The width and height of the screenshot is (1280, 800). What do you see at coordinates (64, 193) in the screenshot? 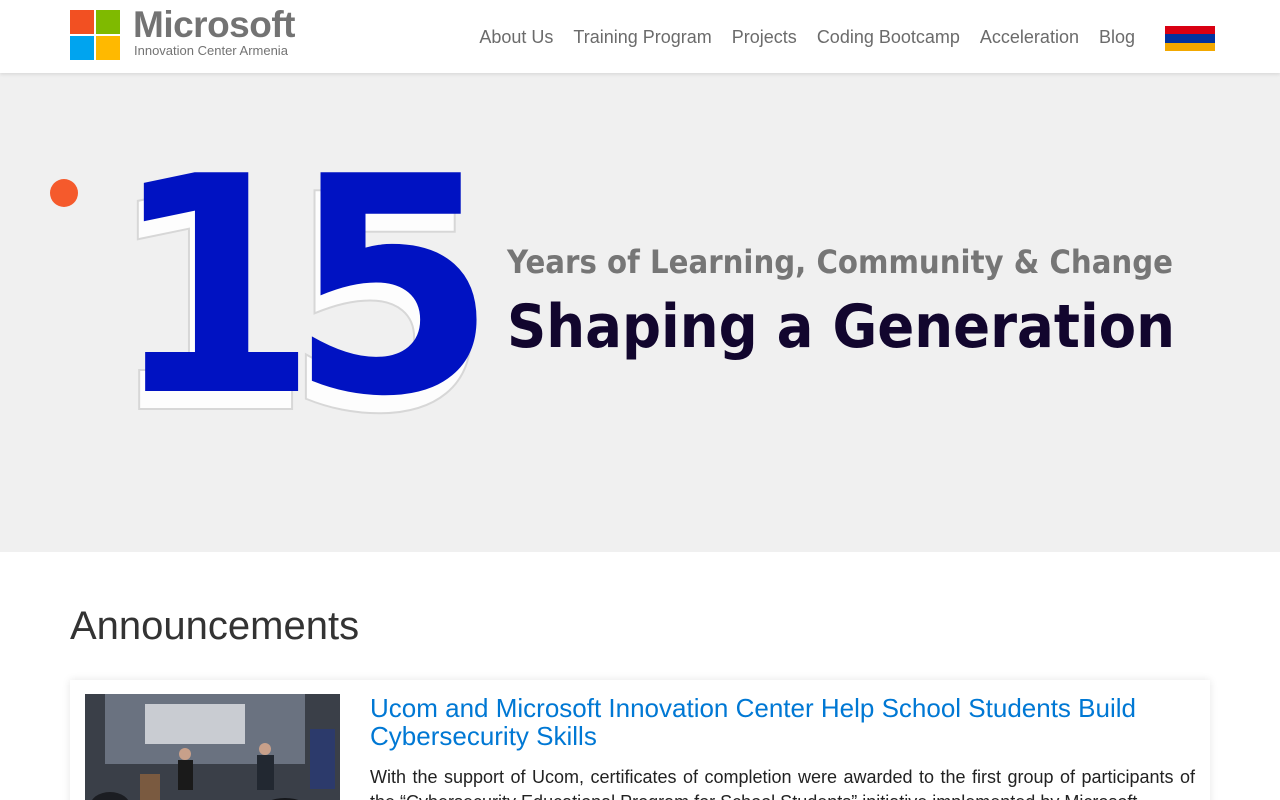
I see `hero-dot-icon` at bounding box center [64, 193].